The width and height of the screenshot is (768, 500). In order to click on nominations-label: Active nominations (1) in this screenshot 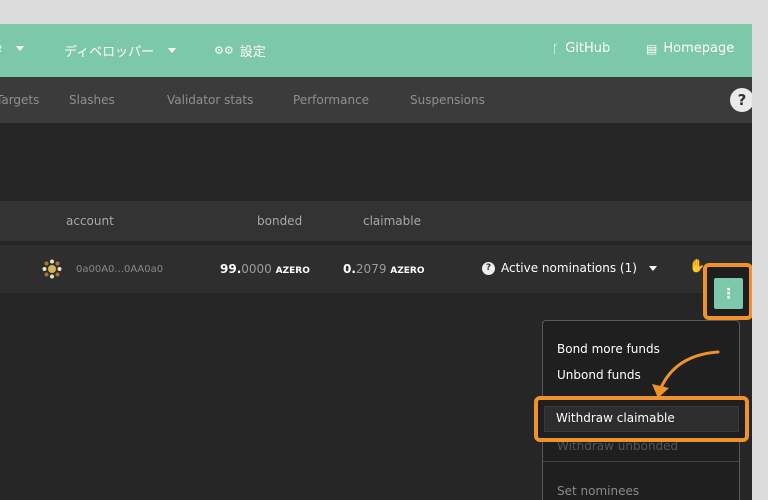, I will do `click(569, 268)`.